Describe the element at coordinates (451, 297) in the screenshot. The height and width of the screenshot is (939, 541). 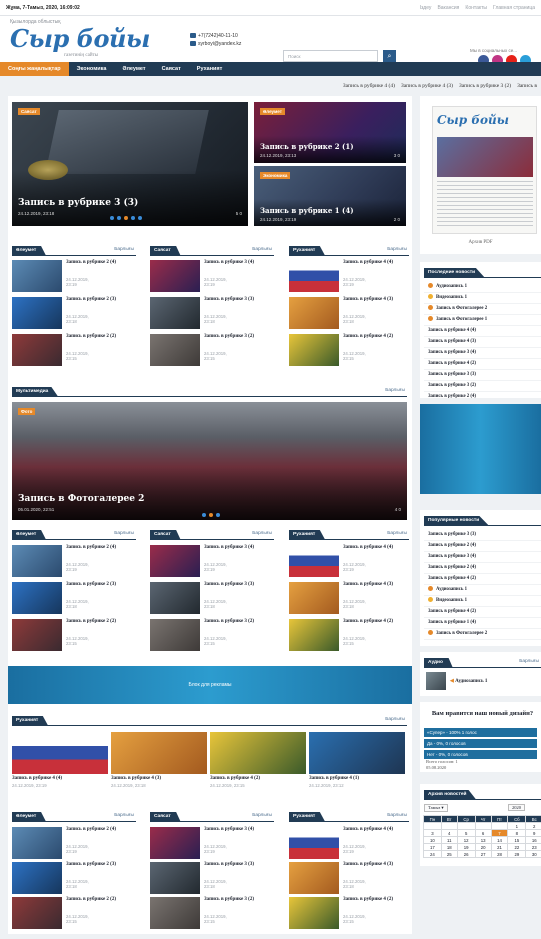
I see `item-label: Видеозапись 1` at that location.